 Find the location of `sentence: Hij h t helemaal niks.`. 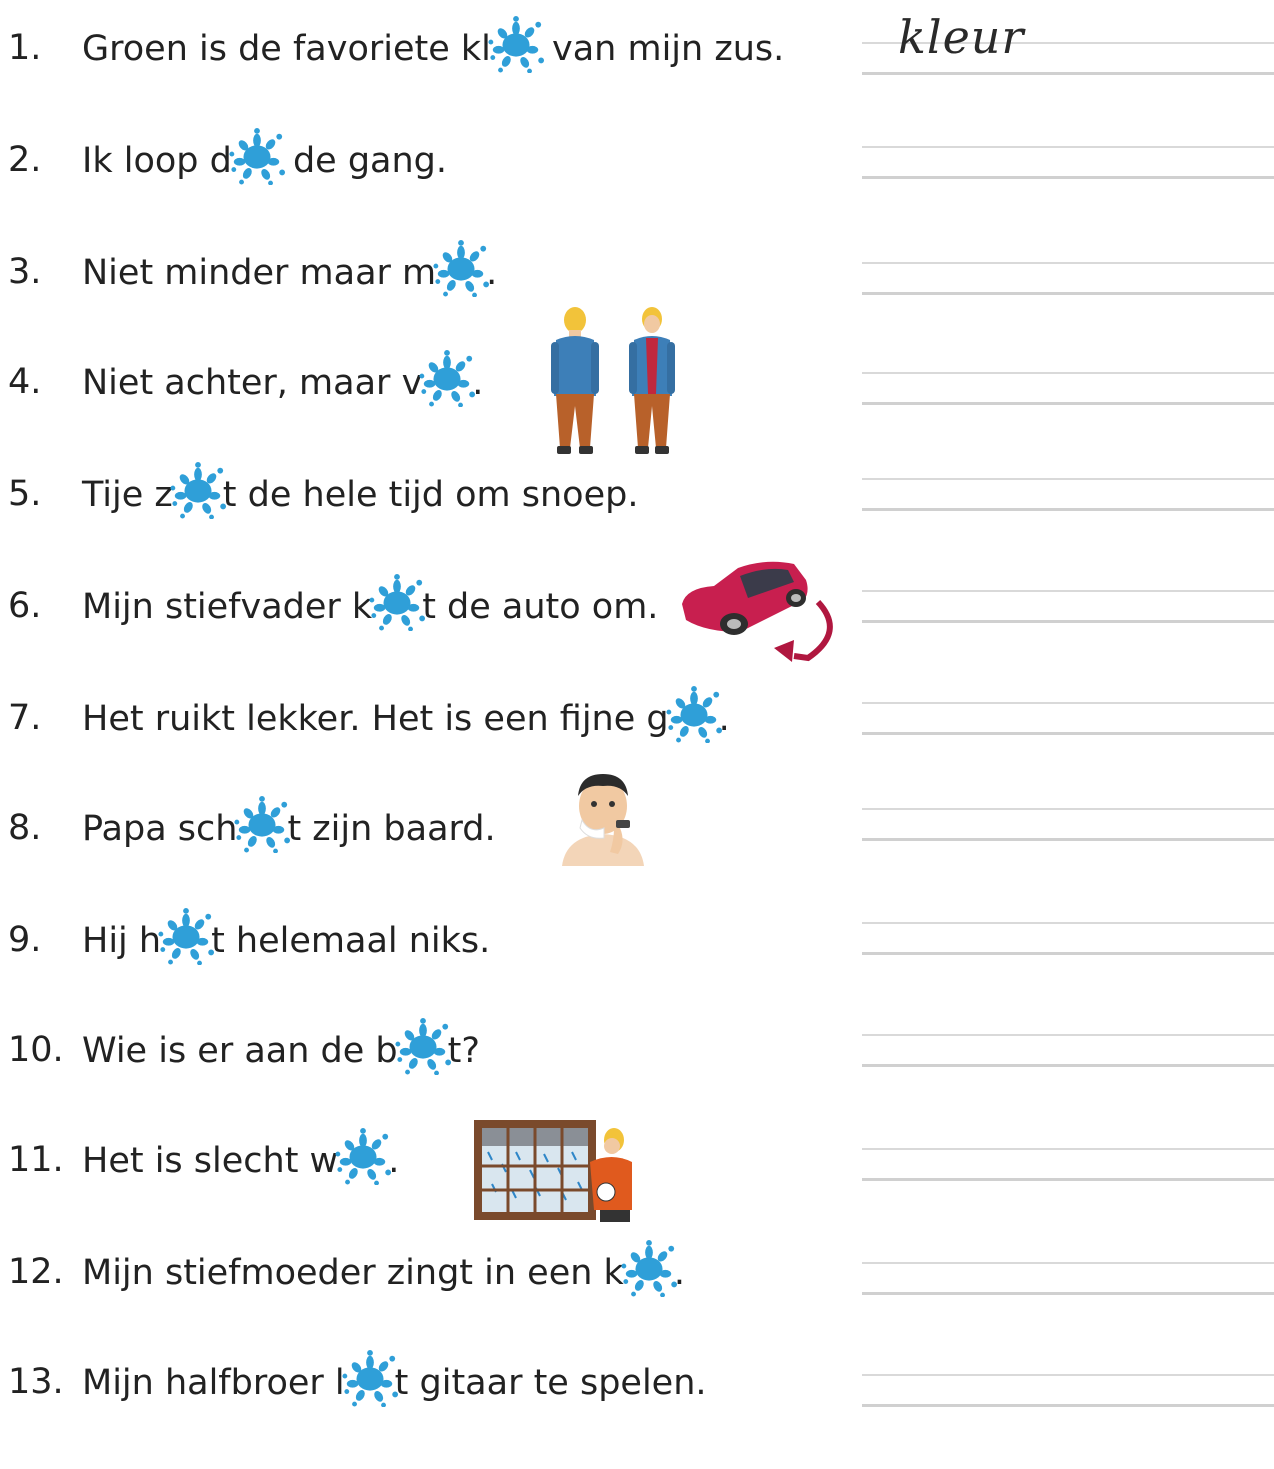

sentence: Hij h t helemaal niks. is located at coordinates (286, 936).